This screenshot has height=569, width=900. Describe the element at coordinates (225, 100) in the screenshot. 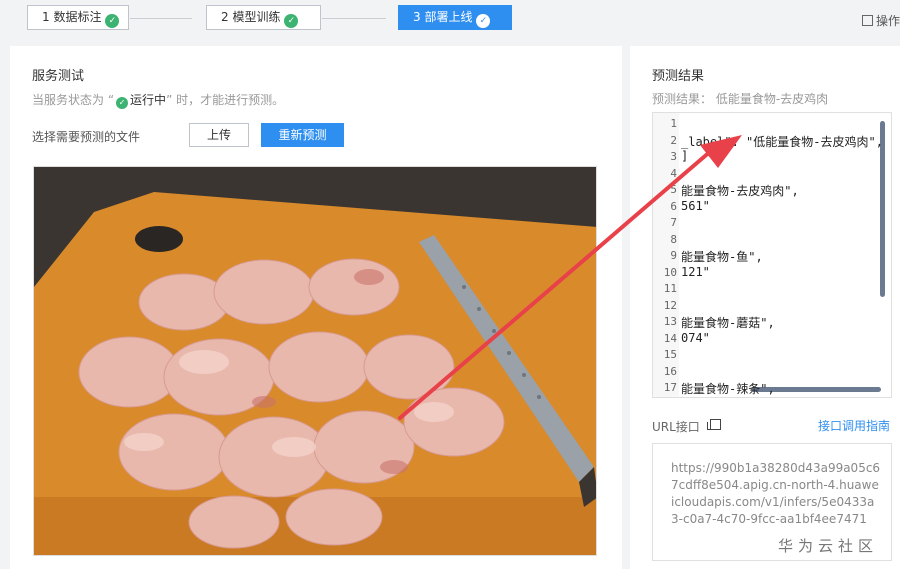

I see `hint-suffix: ” 时，才能进行预测。` at that location.